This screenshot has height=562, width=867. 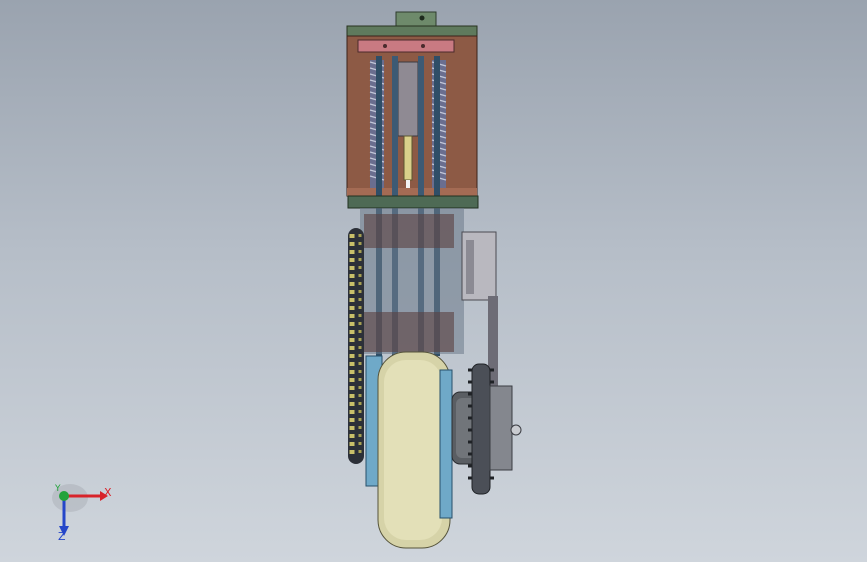 I want to click on triad-z-label: Z, so click(x=62, y=536).